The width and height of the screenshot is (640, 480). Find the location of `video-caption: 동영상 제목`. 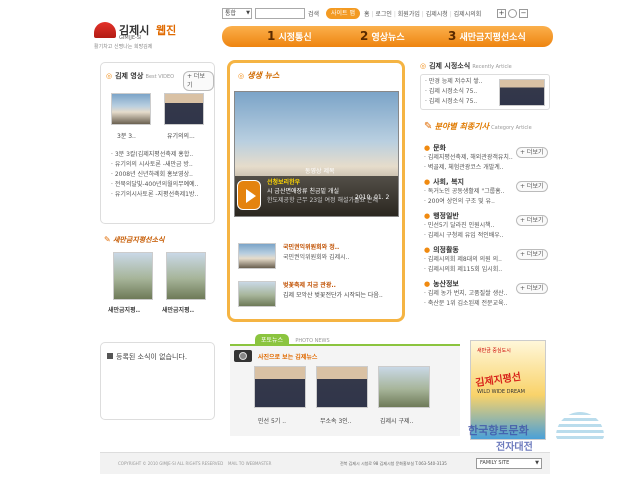

video-caption: 동영상 제목 is located at coordinates (320, 171).